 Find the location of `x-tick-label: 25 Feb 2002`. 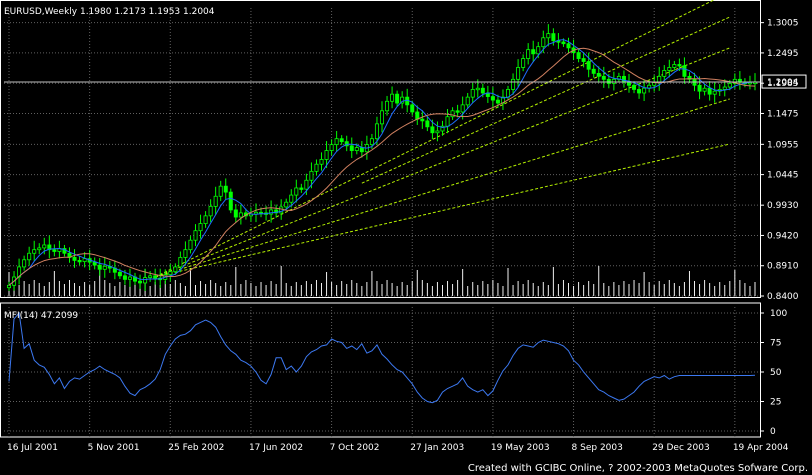

x-tick-label: 25 Feb 2002 is located at coordinates (196, 448).